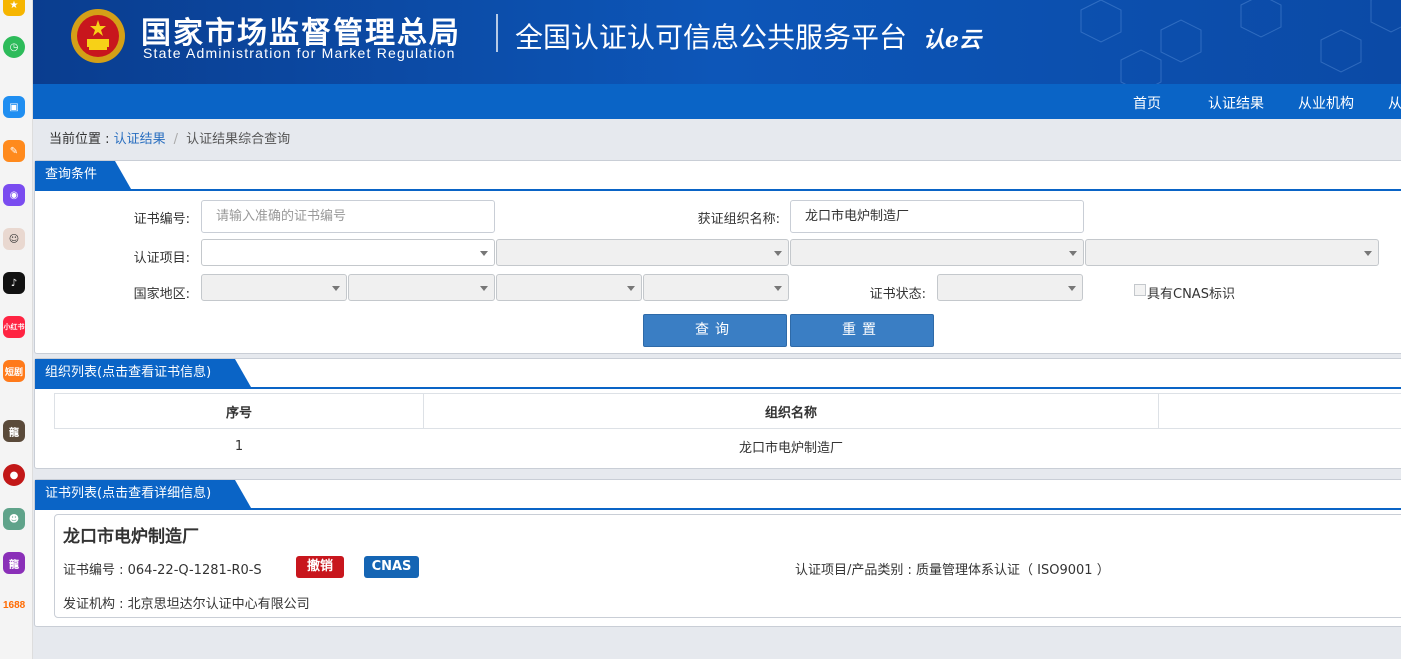 The image size is (1401, 659). What do you see at coordinates (952, 40) in the screenshot?
I see `renzheng-cloud-logo: 认e云` at bounding box center [952, 40].